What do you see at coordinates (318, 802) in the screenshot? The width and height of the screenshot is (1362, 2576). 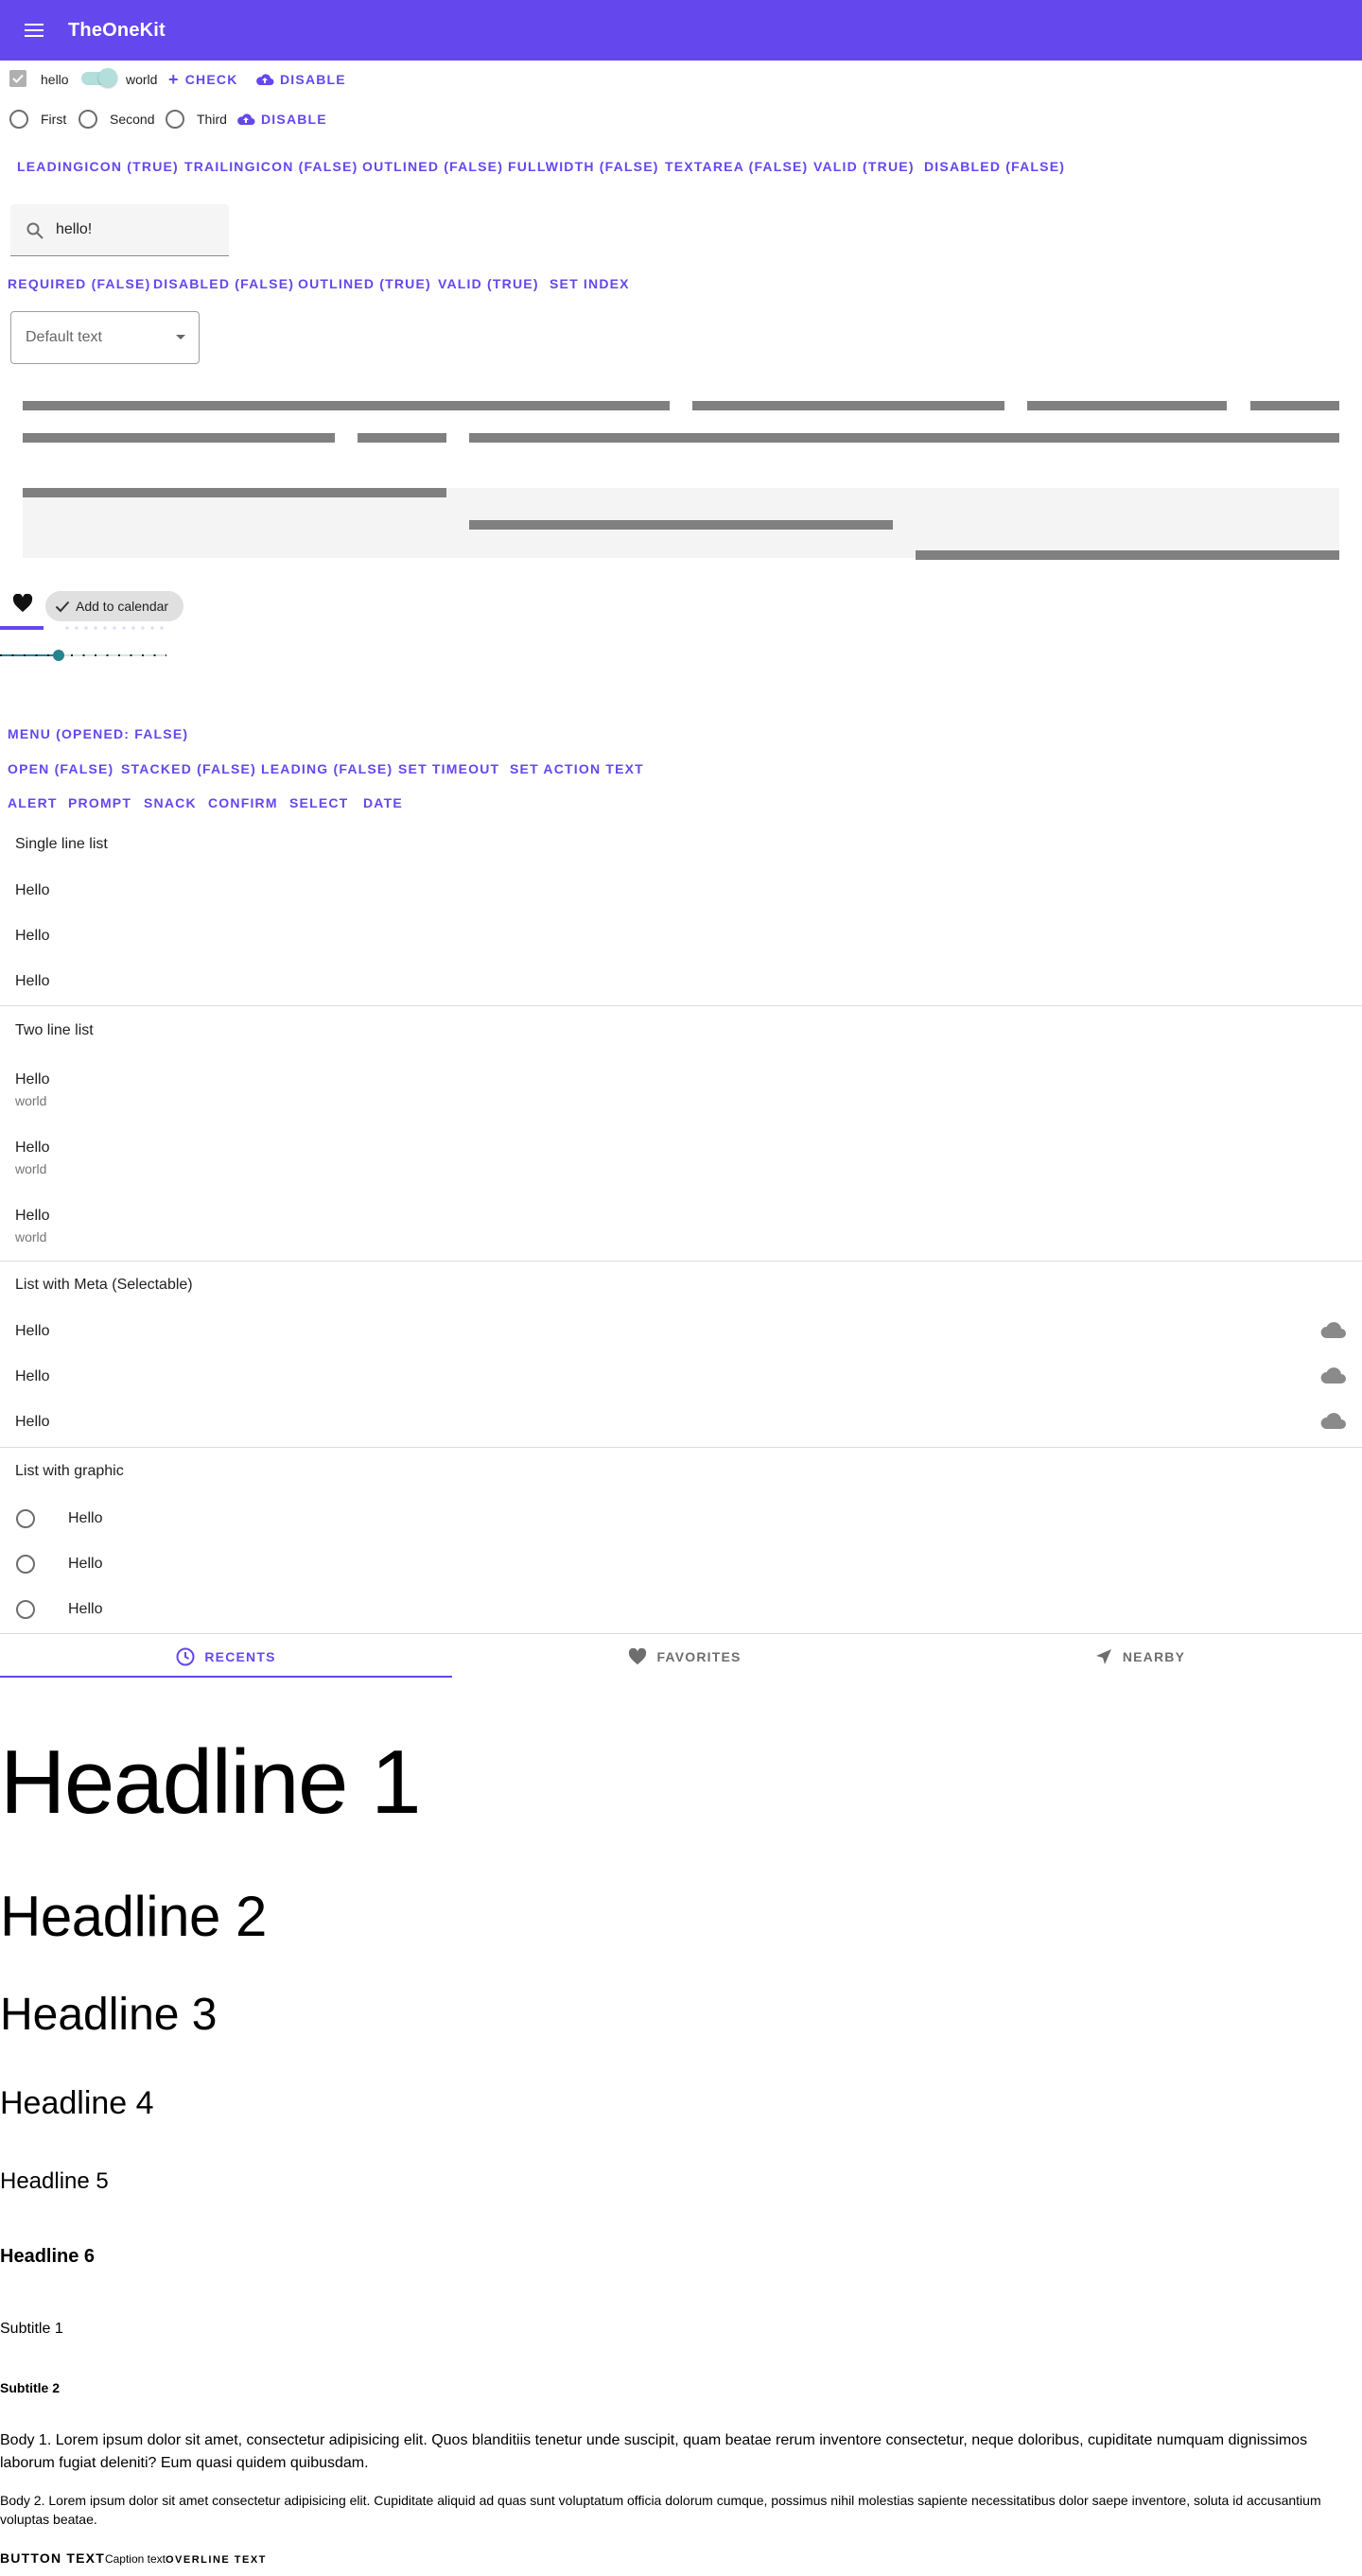 I see `select-button: select` at bounding box center [318, 802].